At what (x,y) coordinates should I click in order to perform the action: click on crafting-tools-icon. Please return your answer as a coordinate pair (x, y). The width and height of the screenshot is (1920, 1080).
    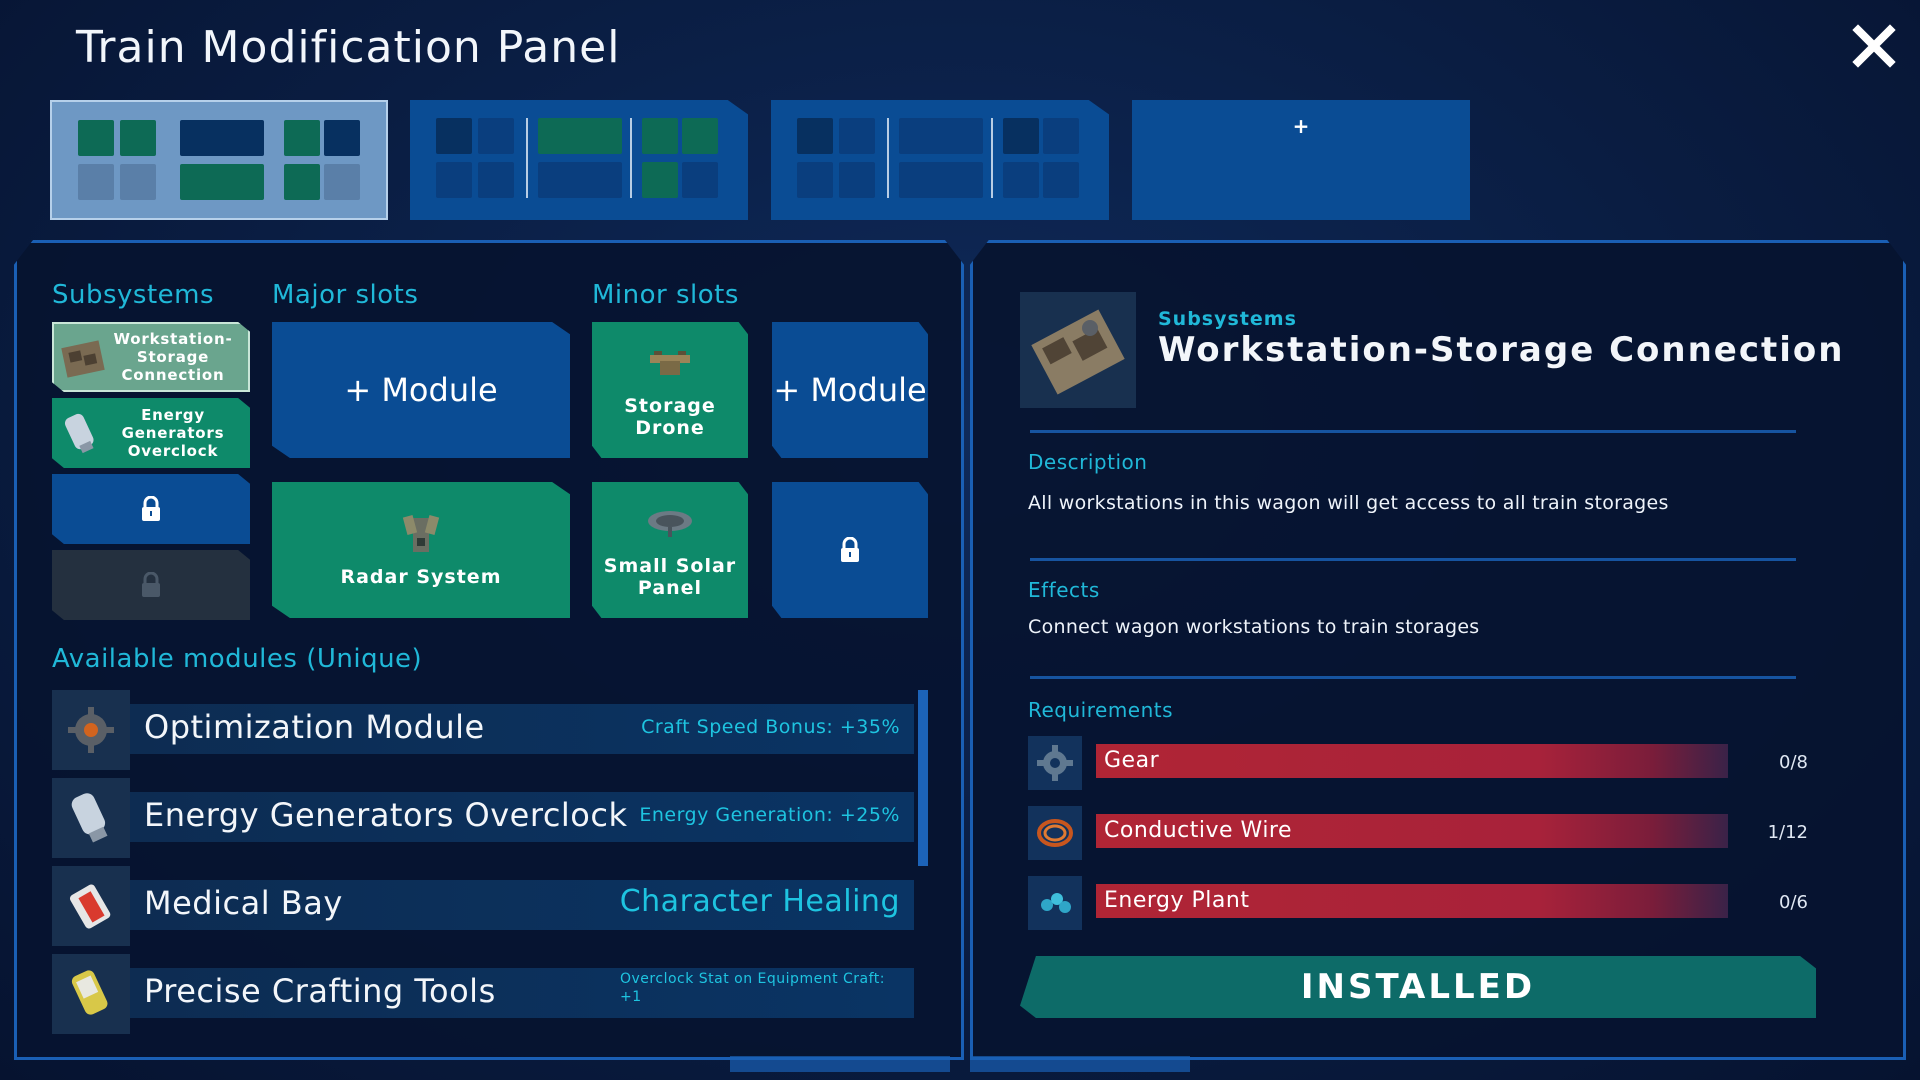
    Looking at the image, I should click on (89, 992).